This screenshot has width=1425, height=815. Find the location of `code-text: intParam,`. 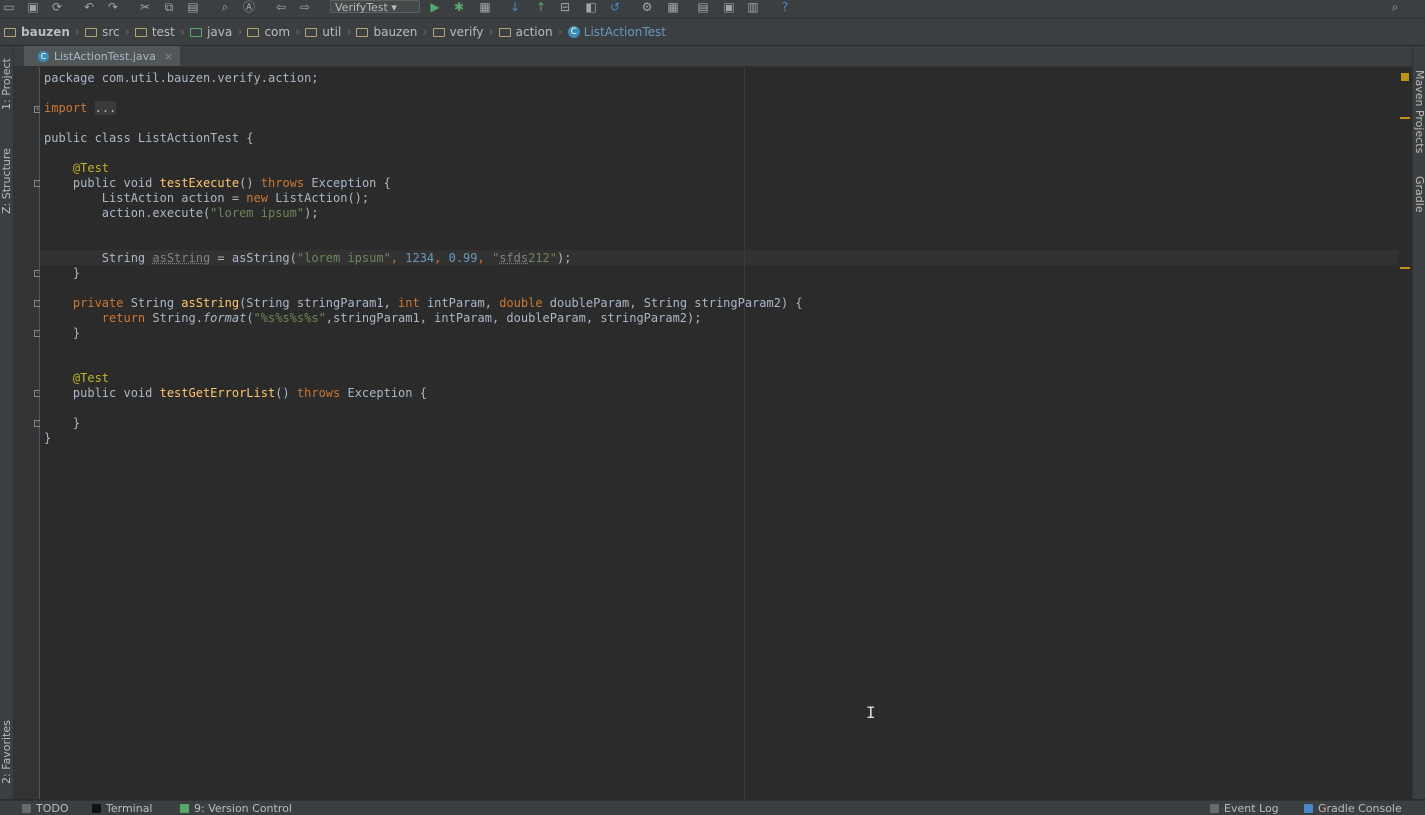

code-text: intParam, is located at coordinates (459, 303).